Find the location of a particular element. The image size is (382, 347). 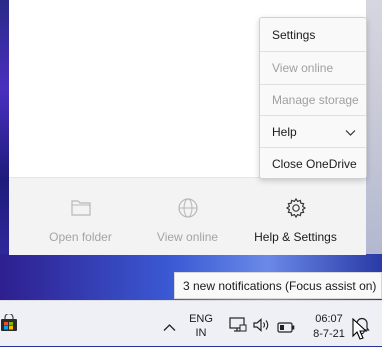

taskbar: ENG IN 06:07 8-7-21 is located at coordinates (191, 323).